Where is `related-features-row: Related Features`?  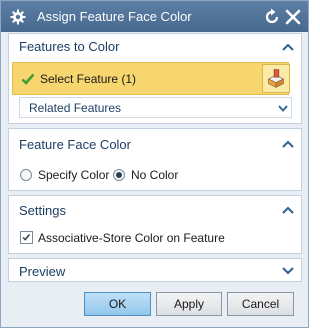
related-features-row: Related Features is located at coordinates (155, 107).